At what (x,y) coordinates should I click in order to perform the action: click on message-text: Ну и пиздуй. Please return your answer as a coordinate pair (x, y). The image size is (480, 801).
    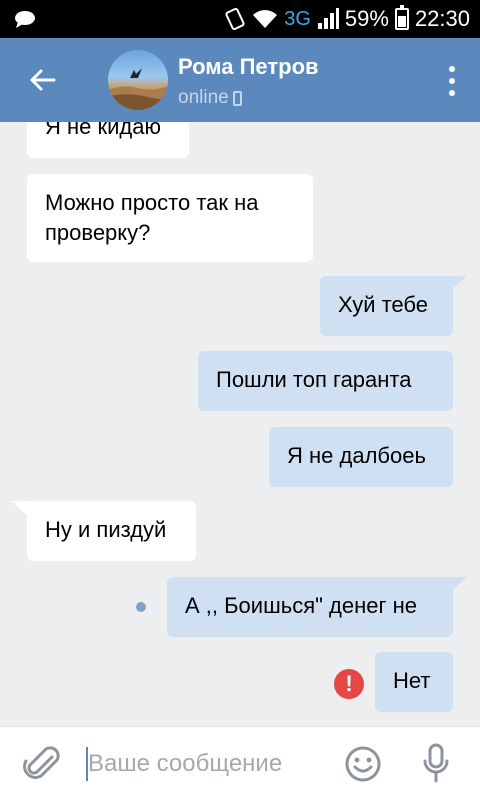
    Looking at the image, I should click on (106, 529).